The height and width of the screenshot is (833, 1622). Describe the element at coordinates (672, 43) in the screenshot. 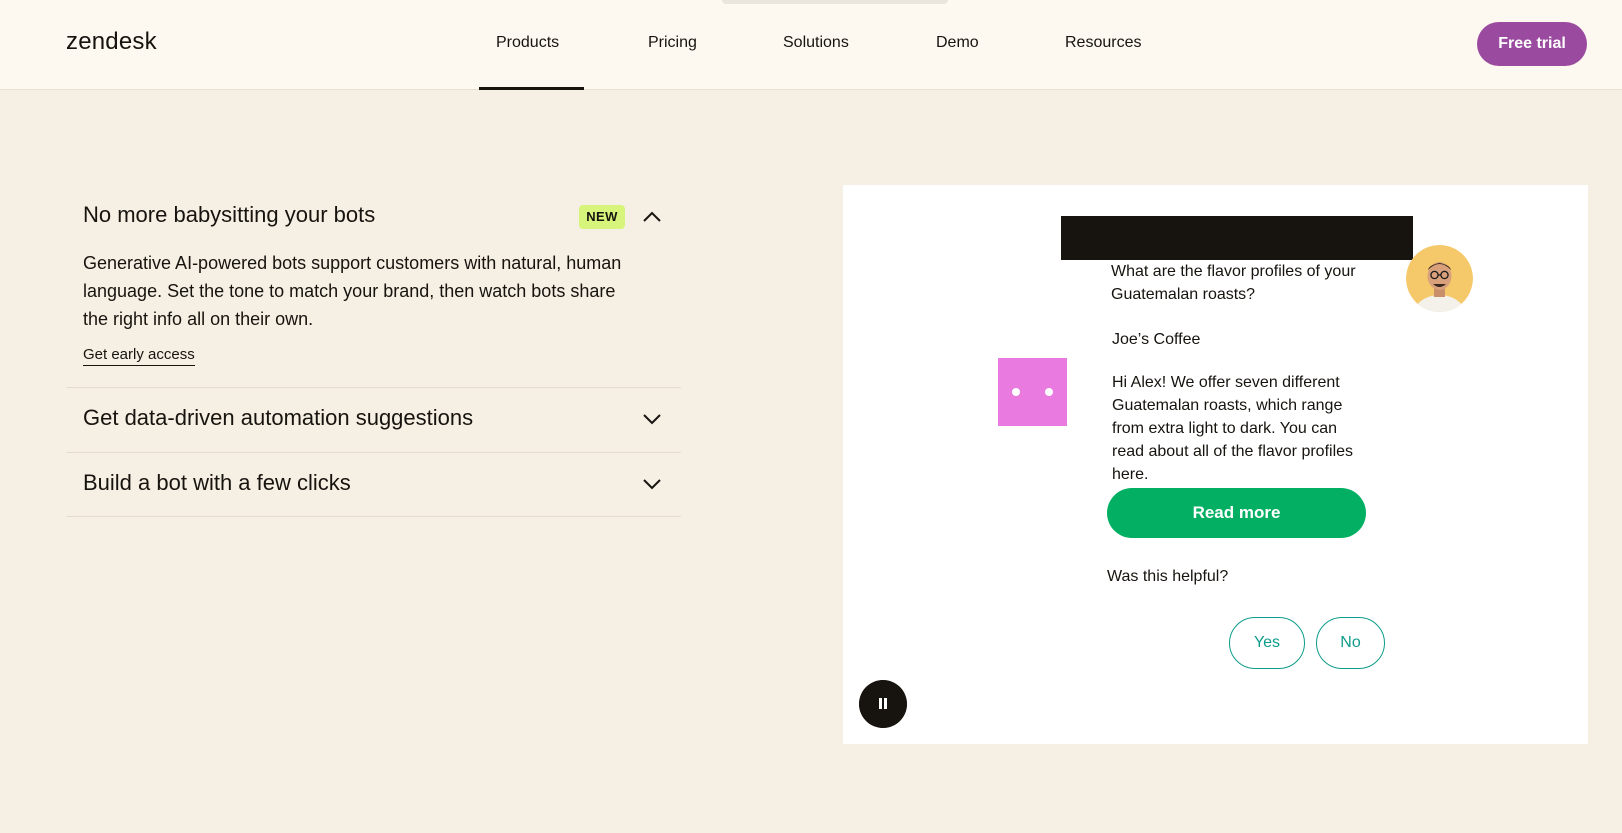

I see `nav-pricing: Pricing` at that location.